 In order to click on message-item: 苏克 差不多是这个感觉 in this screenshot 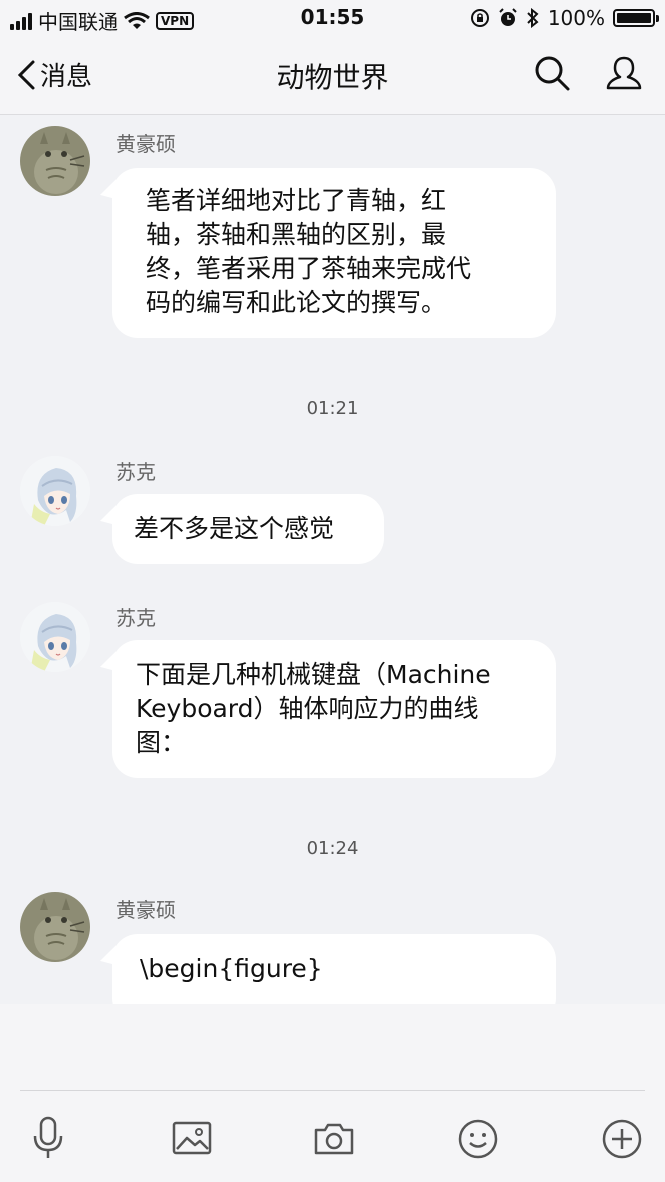, I will do `click(332, 509)`.